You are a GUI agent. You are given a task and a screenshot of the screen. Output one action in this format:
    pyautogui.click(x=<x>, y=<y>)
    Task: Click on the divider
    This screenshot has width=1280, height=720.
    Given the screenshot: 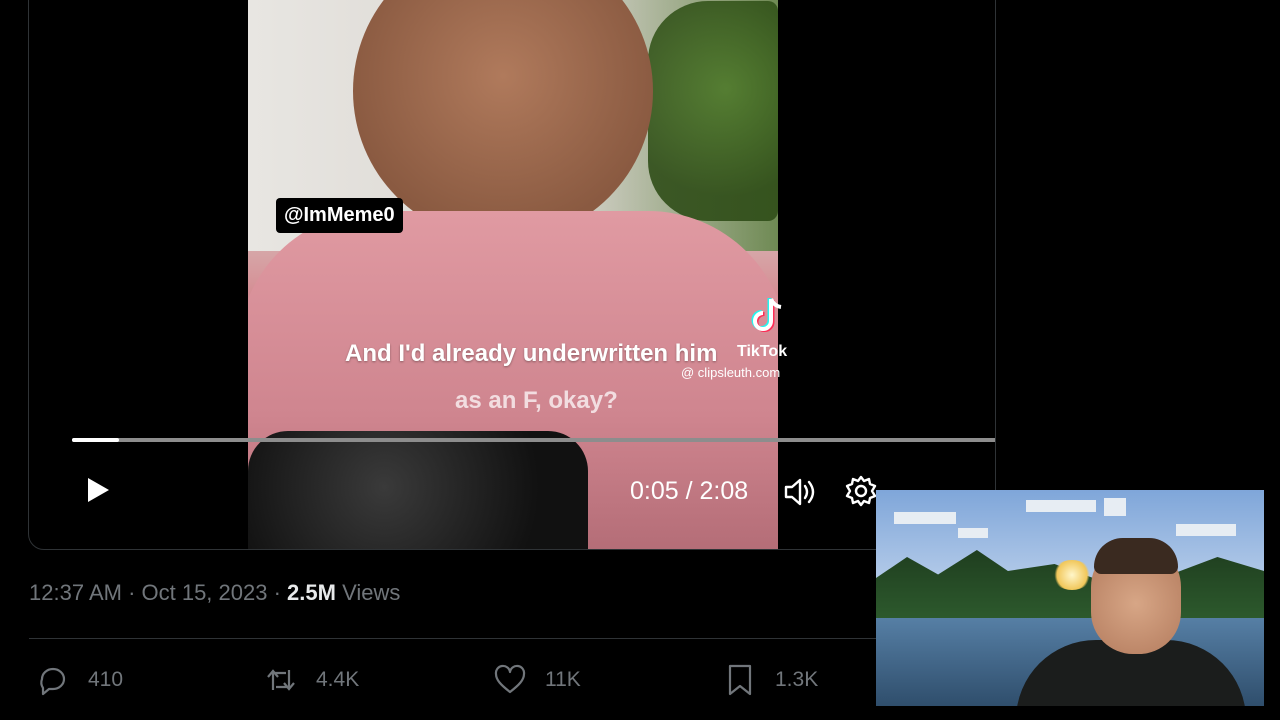 What is the action you would take?
    pyautogui.click(x=454, y=638)
    